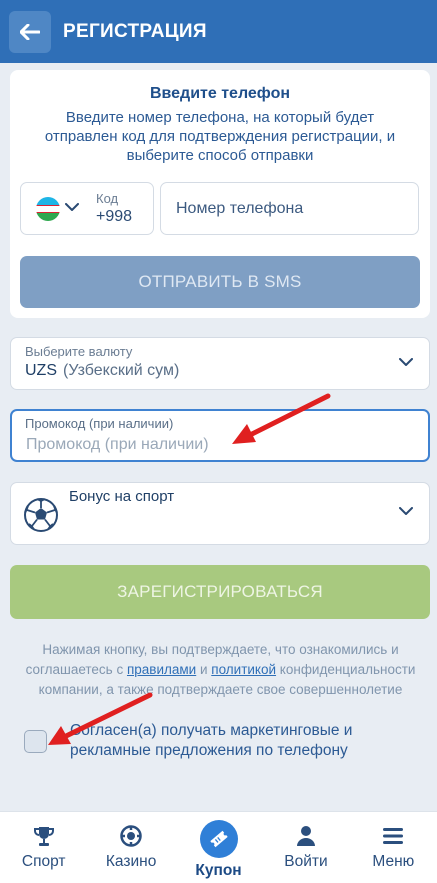  Describe the element at coordinates (41, 515) in the screenshot. I see `soccer-ball-icon` at that location.